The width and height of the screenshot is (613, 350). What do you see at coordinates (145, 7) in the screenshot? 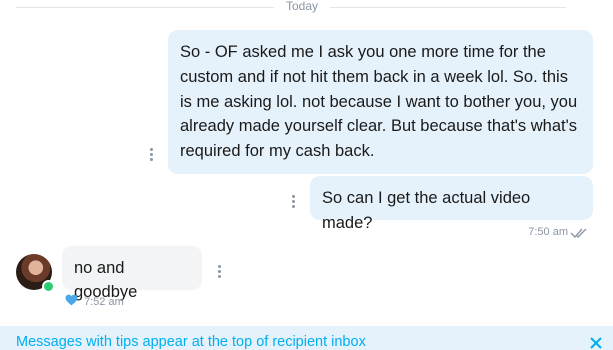
I see `divider-line-left` at bounding box center [145, 7].